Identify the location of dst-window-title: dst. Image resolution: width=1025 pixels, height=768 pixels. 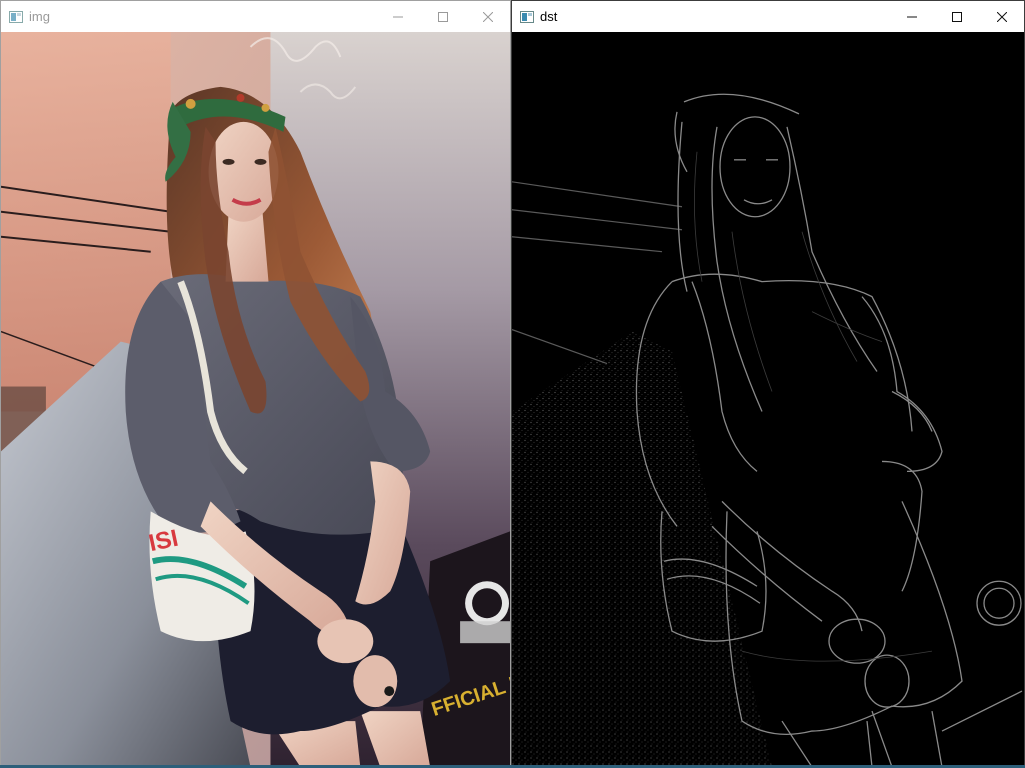
(549, 16).